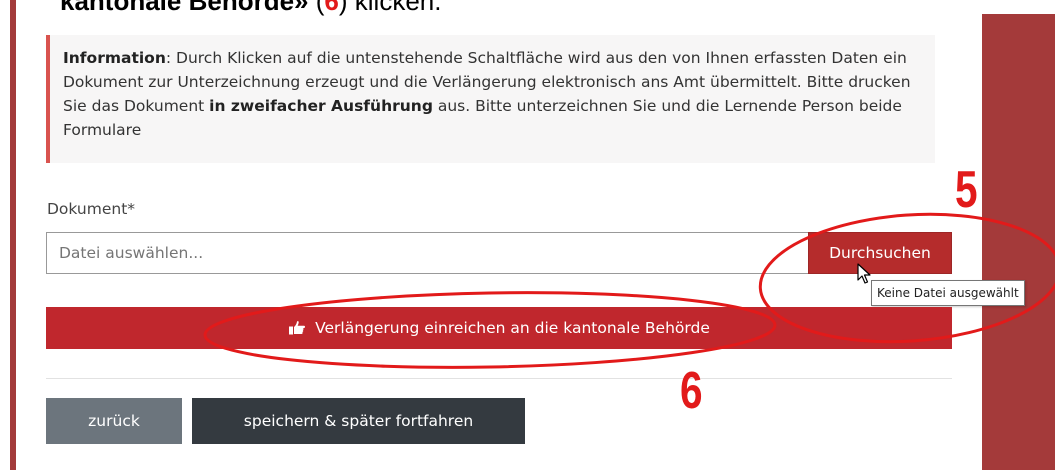 This screenshot has height=470, width=1055. What do you see at coordinates (184, 8) in the screenshot?
I see `instruction-title: kantonale Behörde»` at bounding box center [184, 8].